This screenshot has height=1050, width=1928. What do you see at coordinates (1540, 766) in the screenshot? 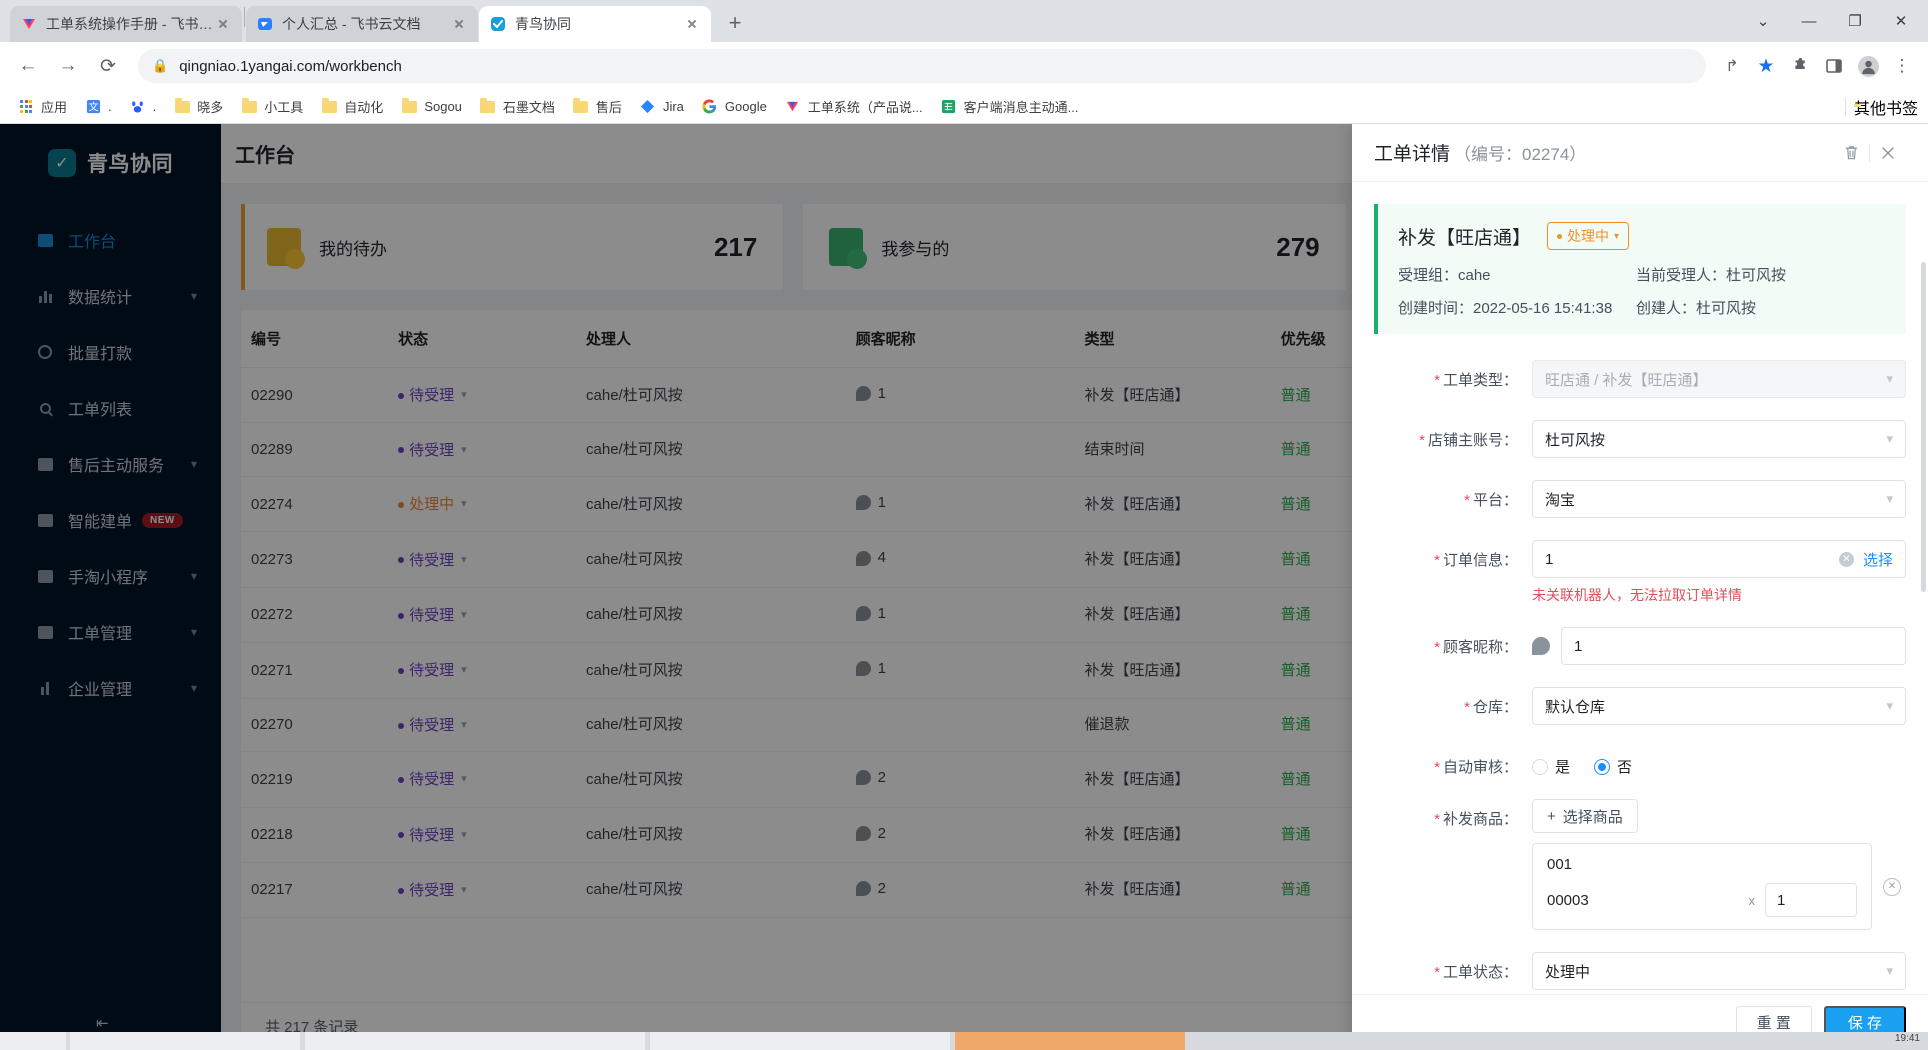
I see `radio-icon` at bounding box center [1540, 766].